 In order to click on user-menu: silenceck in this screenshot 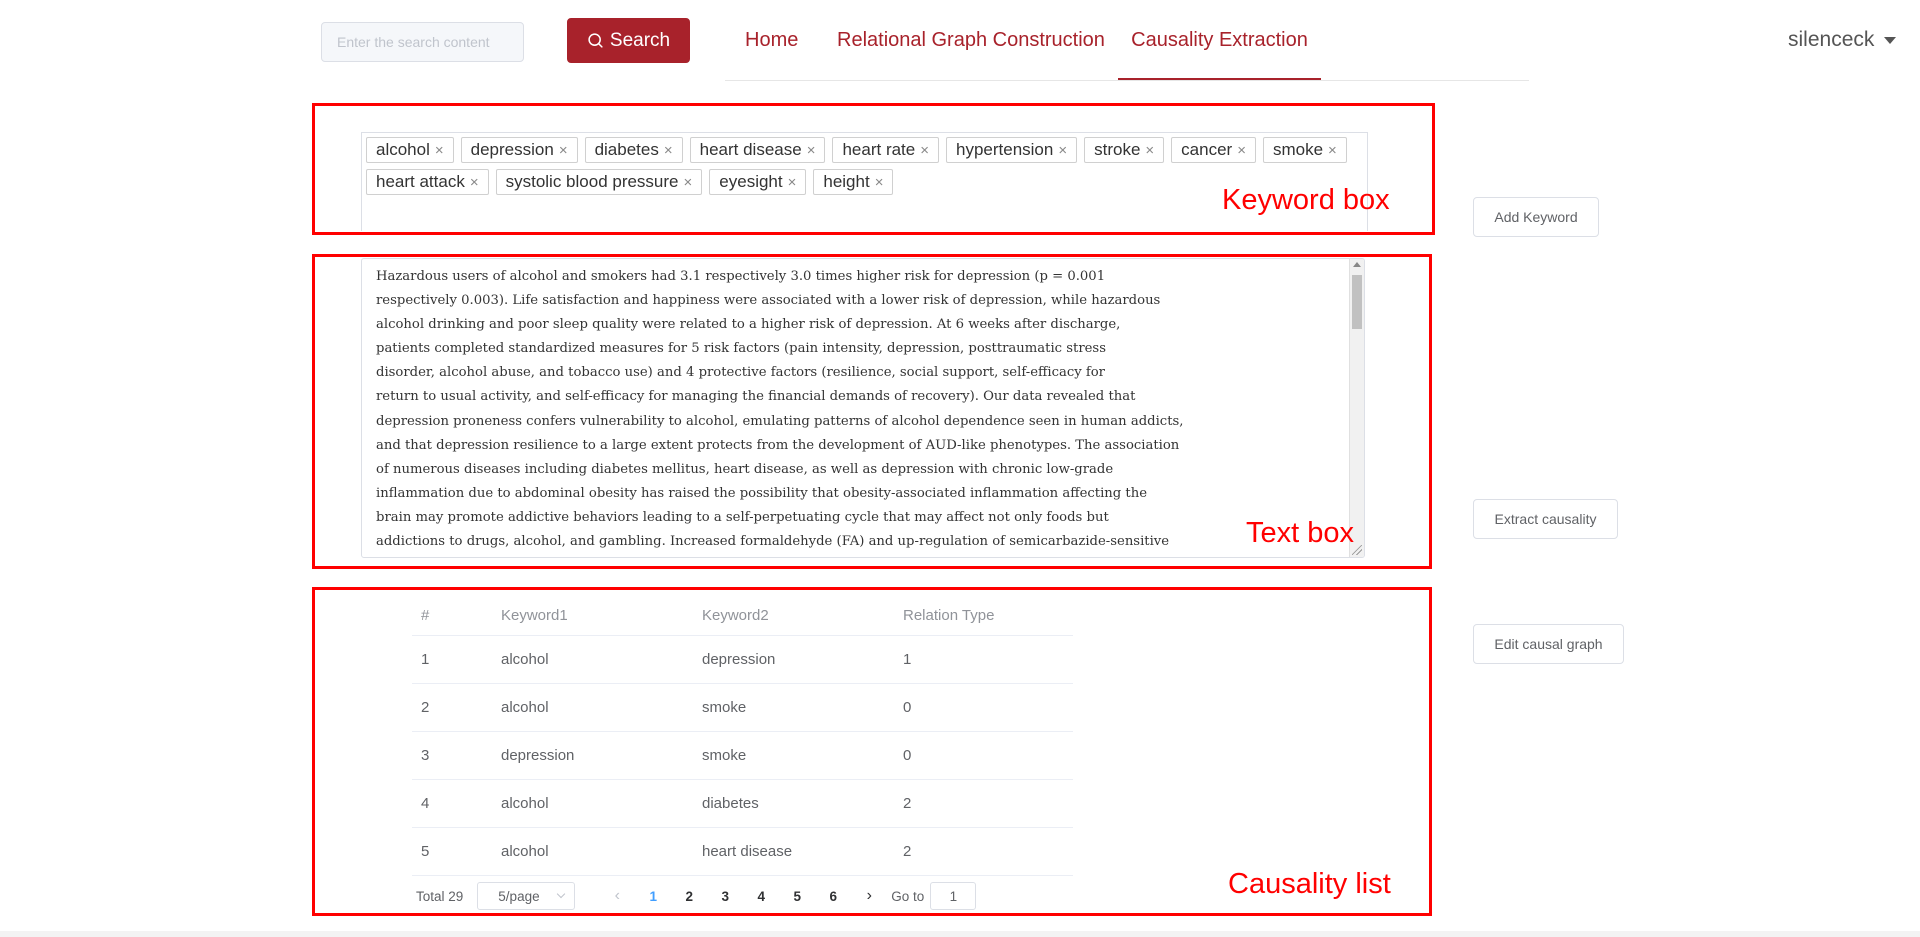, I will do `click(1842, 40)`.